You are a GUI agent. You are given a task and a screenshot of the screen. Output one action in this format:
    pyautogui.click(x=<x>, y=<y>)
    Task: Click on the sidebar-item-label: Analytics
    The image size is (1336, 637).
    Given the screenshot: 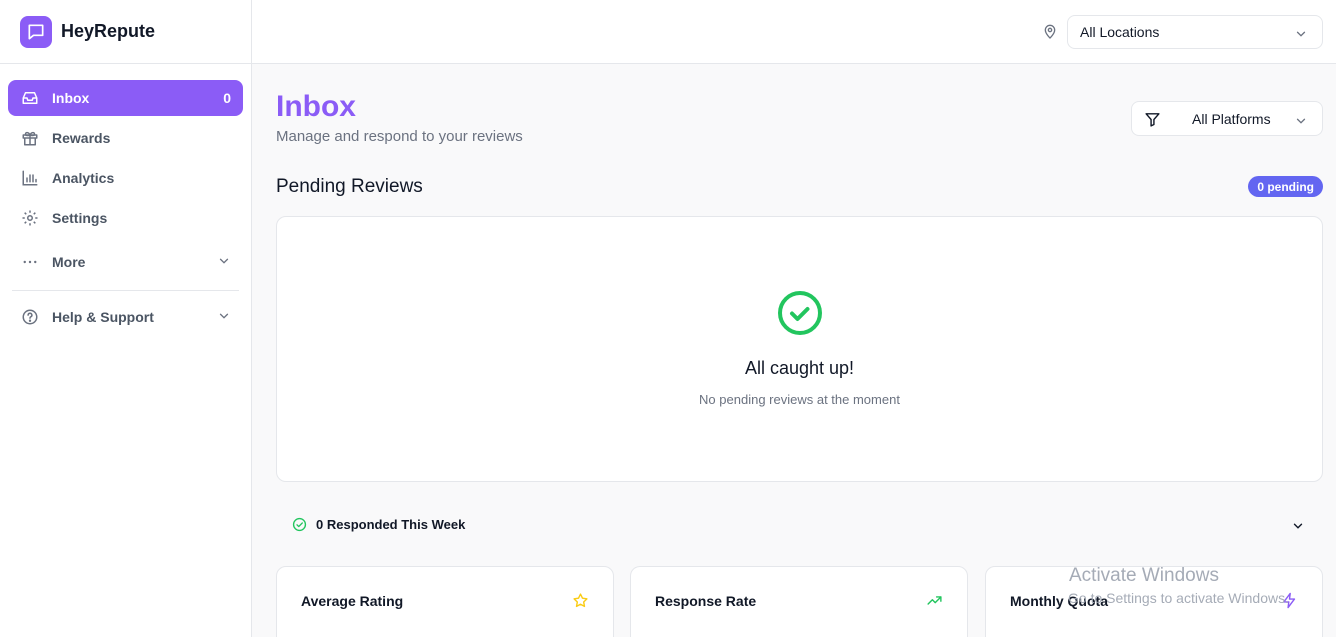 What is the action you would take?
    pyautogui.click(x=83, y=178)
    